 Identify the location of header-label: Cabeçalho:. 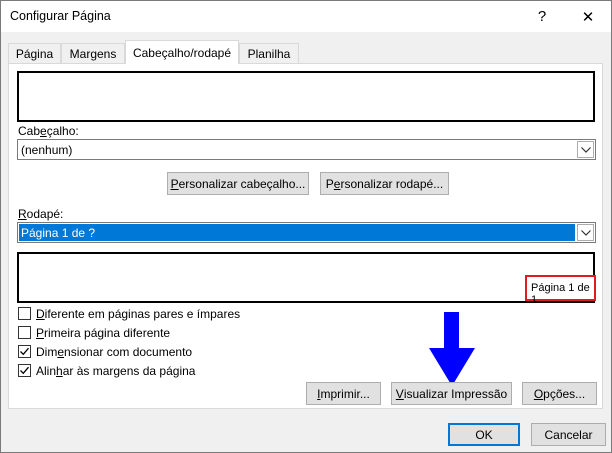
(48, 131).